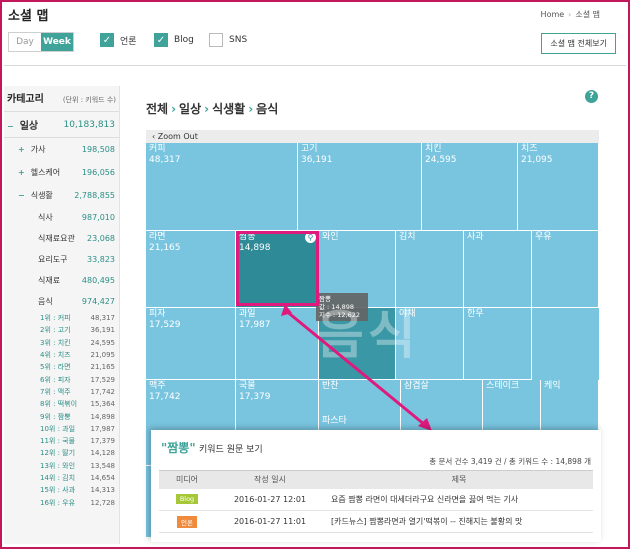  I want to click on cell-value: 36,191, so click(317, 160).